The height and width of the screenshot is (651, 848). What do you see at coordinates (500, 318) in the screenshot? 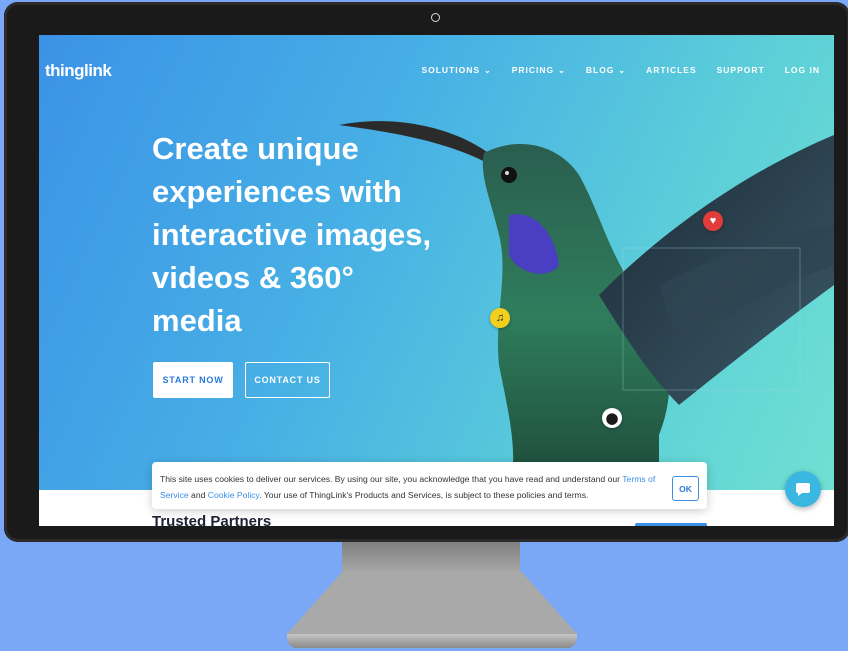
I see `music-note-icon: ♫` at bounding box center [500, 318].